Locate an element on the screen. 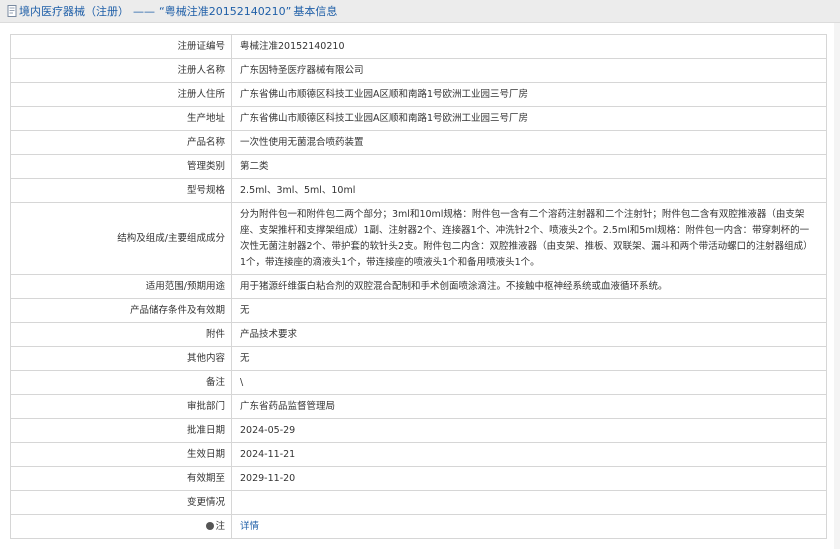 This screenshot has width=840, height=549. field-label: 型号规格 is located at coordinates (121, 190).